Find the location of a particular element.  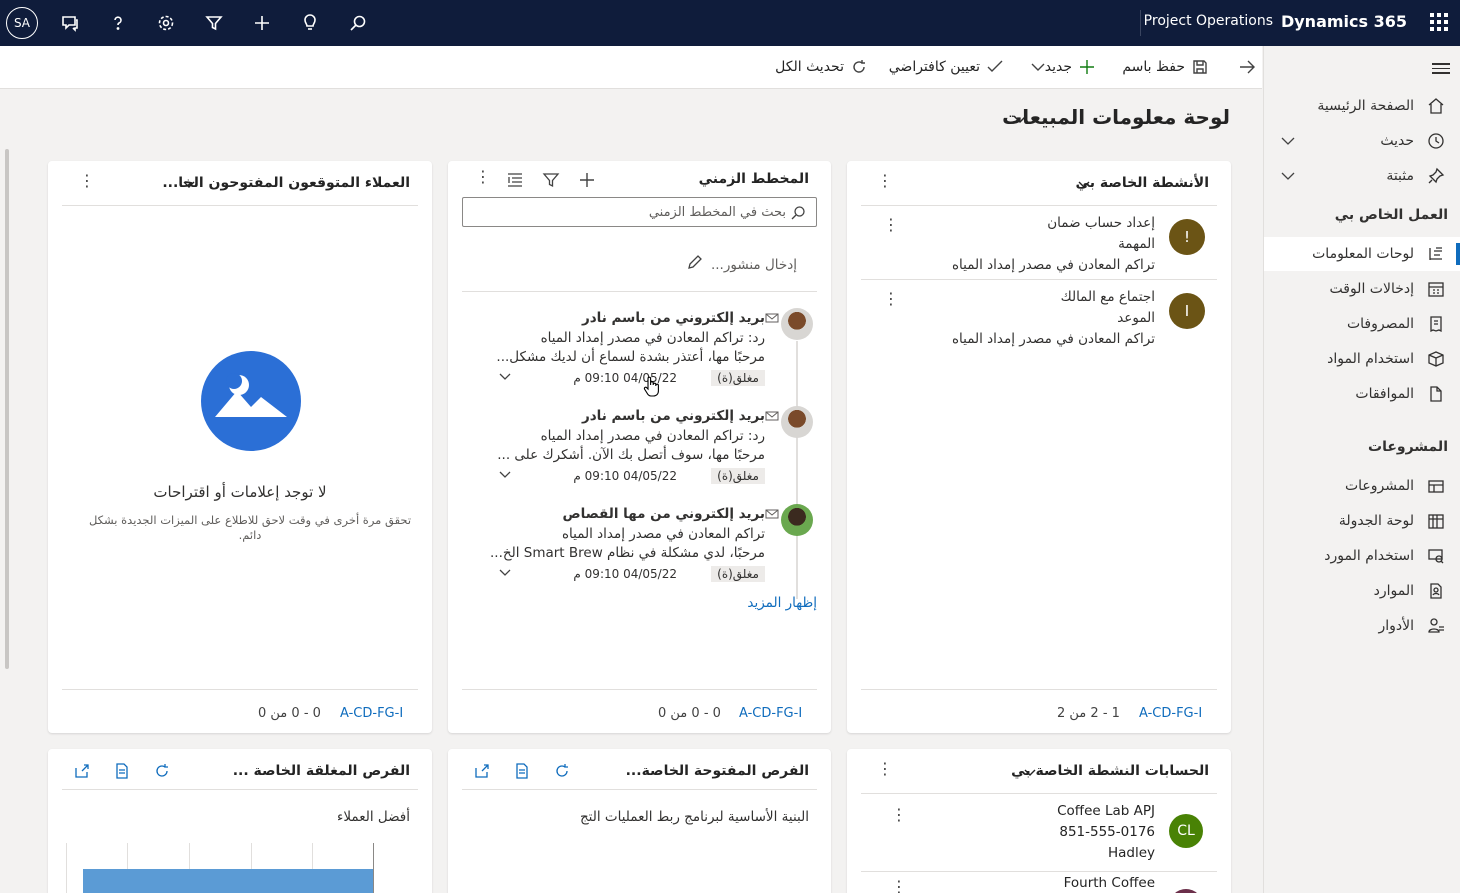

account-name: Fourth Coffee is located at coordinates (1109, 883).